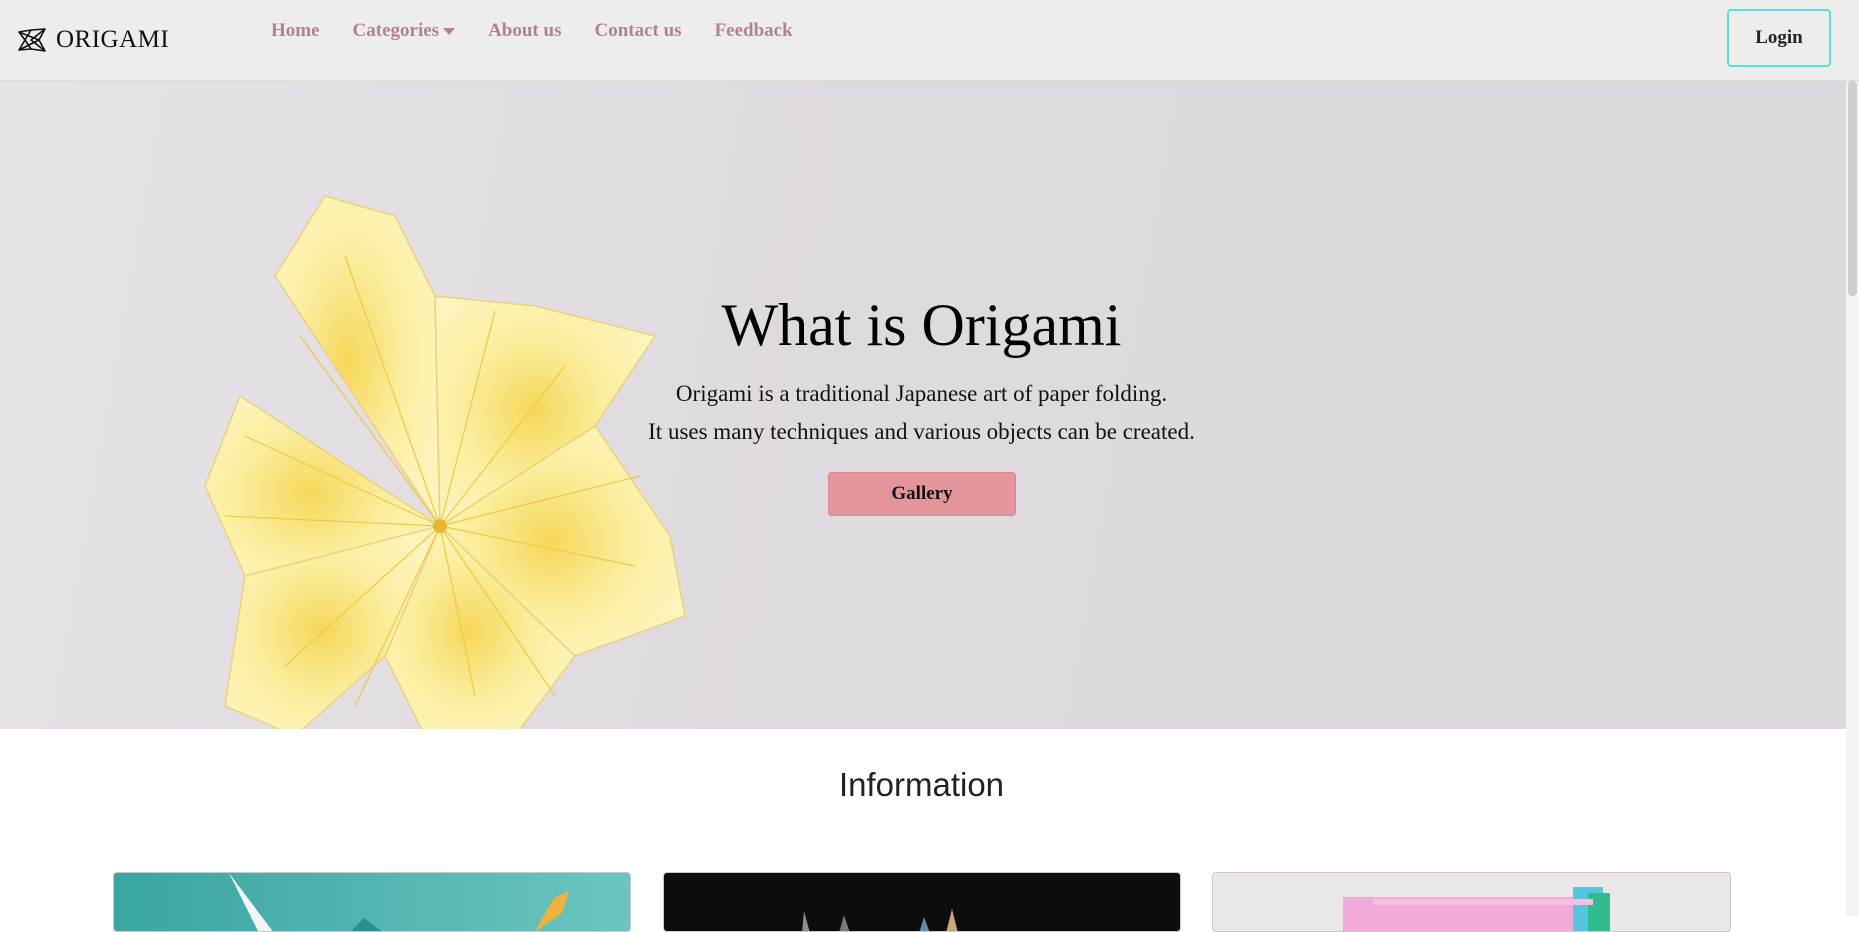 The height and width of the screenshot is (932, 1859). What do you see at coordinates (32, 40) in the screenshot?
I see `origami-crane-icon` at bounding box center [32, 40].